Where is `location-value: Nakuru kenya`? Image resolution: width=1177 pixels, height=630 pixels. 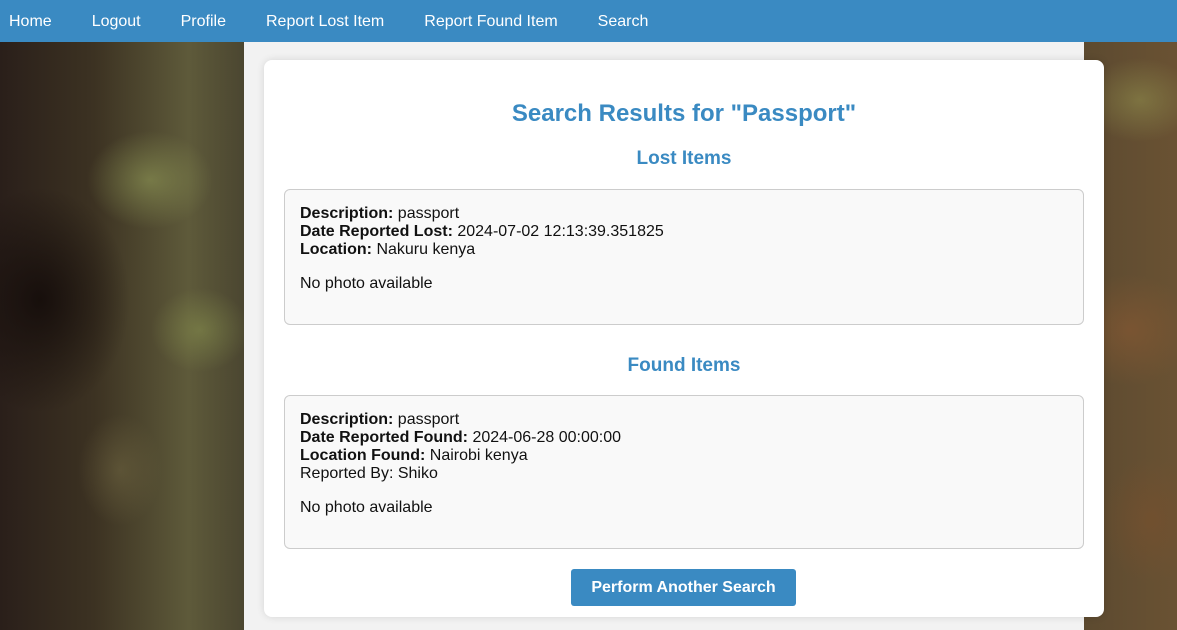
location-value: Nakuru kenya is located at coordinates (426, 249).